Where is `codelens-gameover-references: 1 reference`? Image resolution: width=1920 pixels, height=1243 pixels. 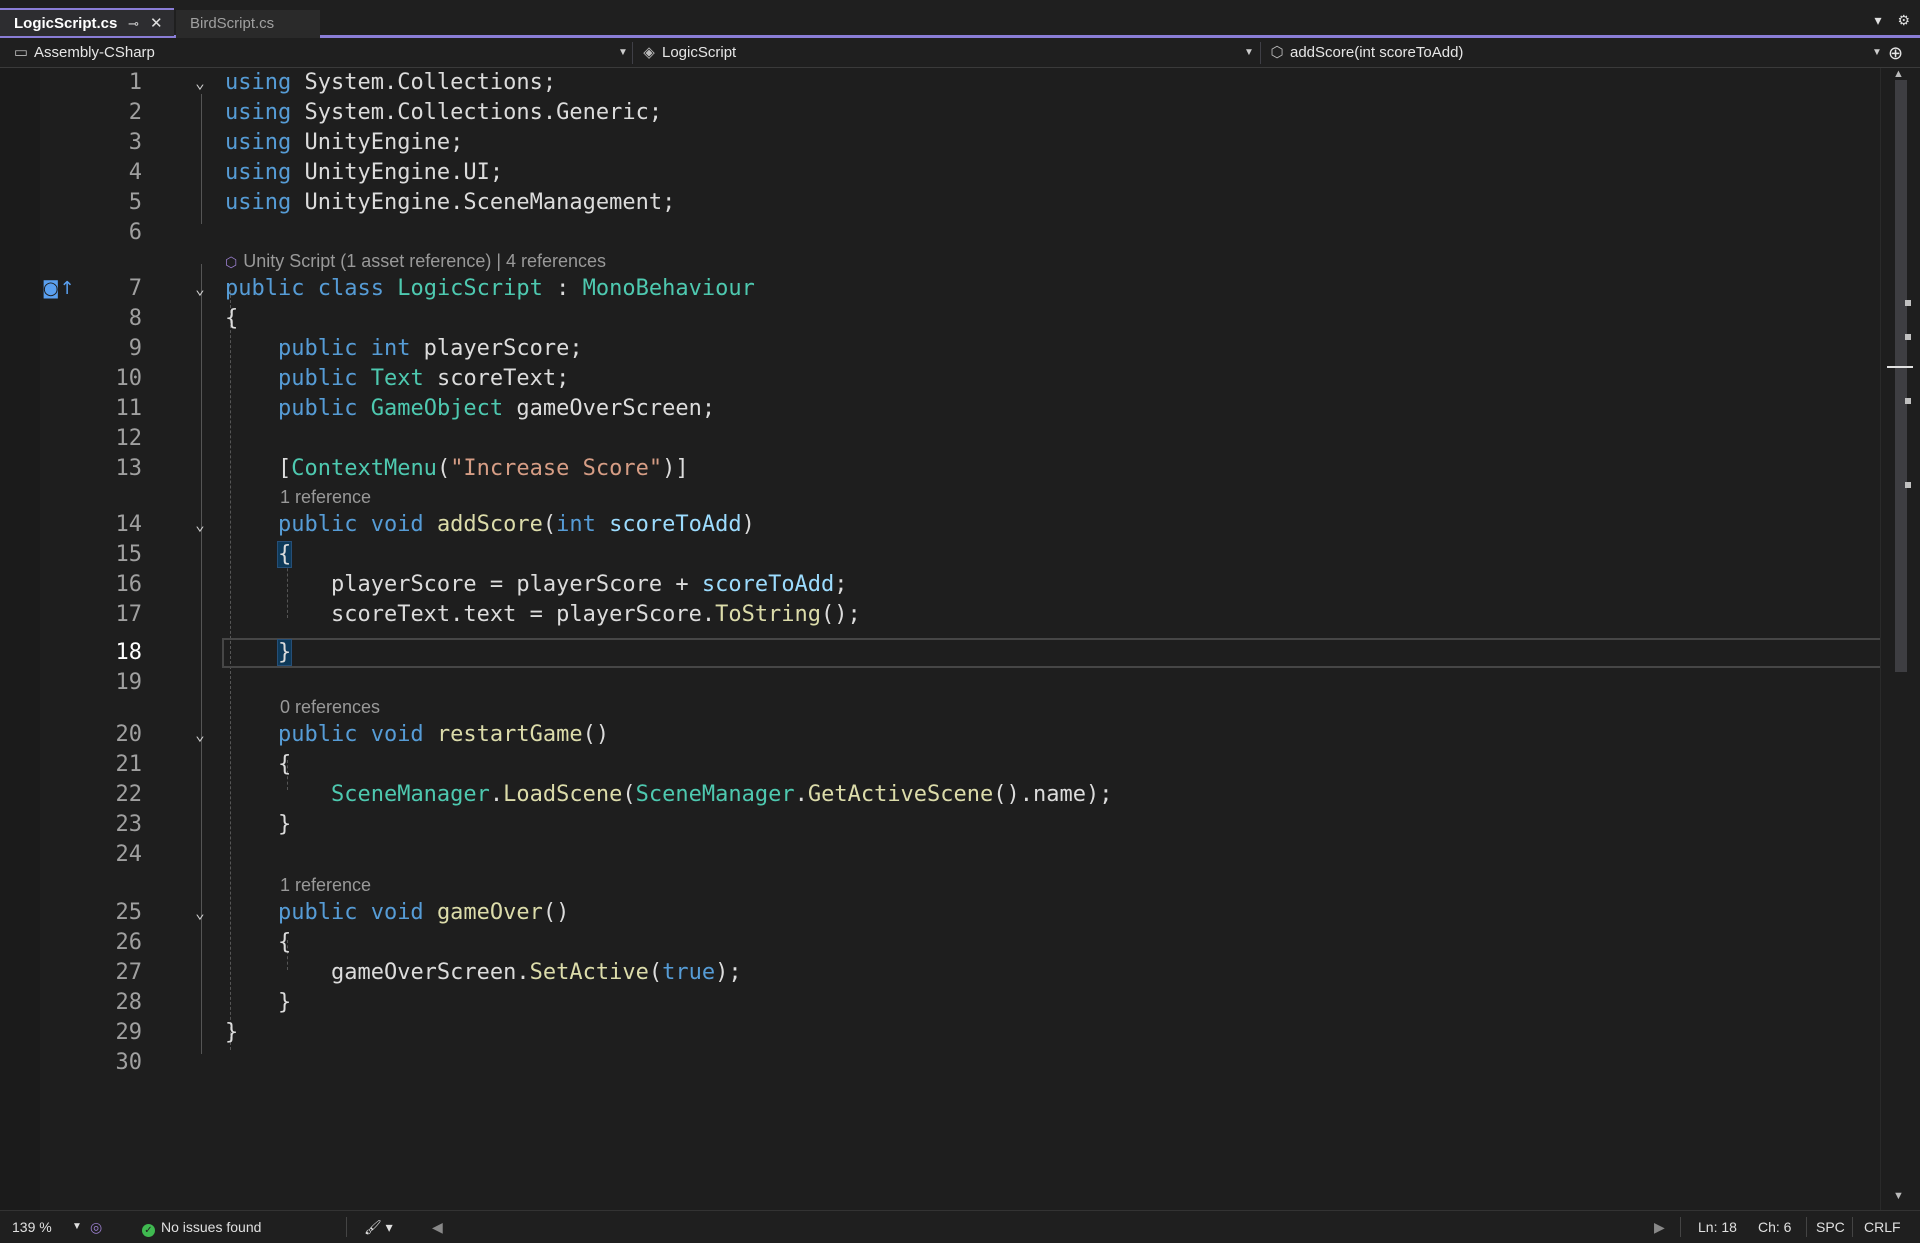 codelens-gameover-references: 1 reference is located at coordinates (325, 885).